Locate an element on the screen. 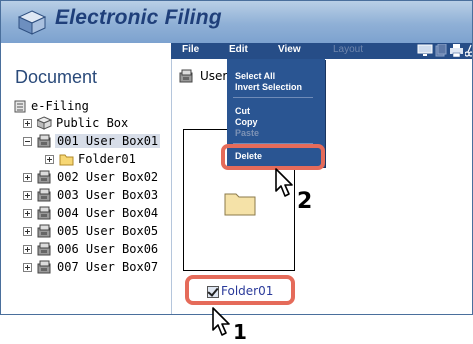  menu-edit: Edit is located at coordinates (238, 49).